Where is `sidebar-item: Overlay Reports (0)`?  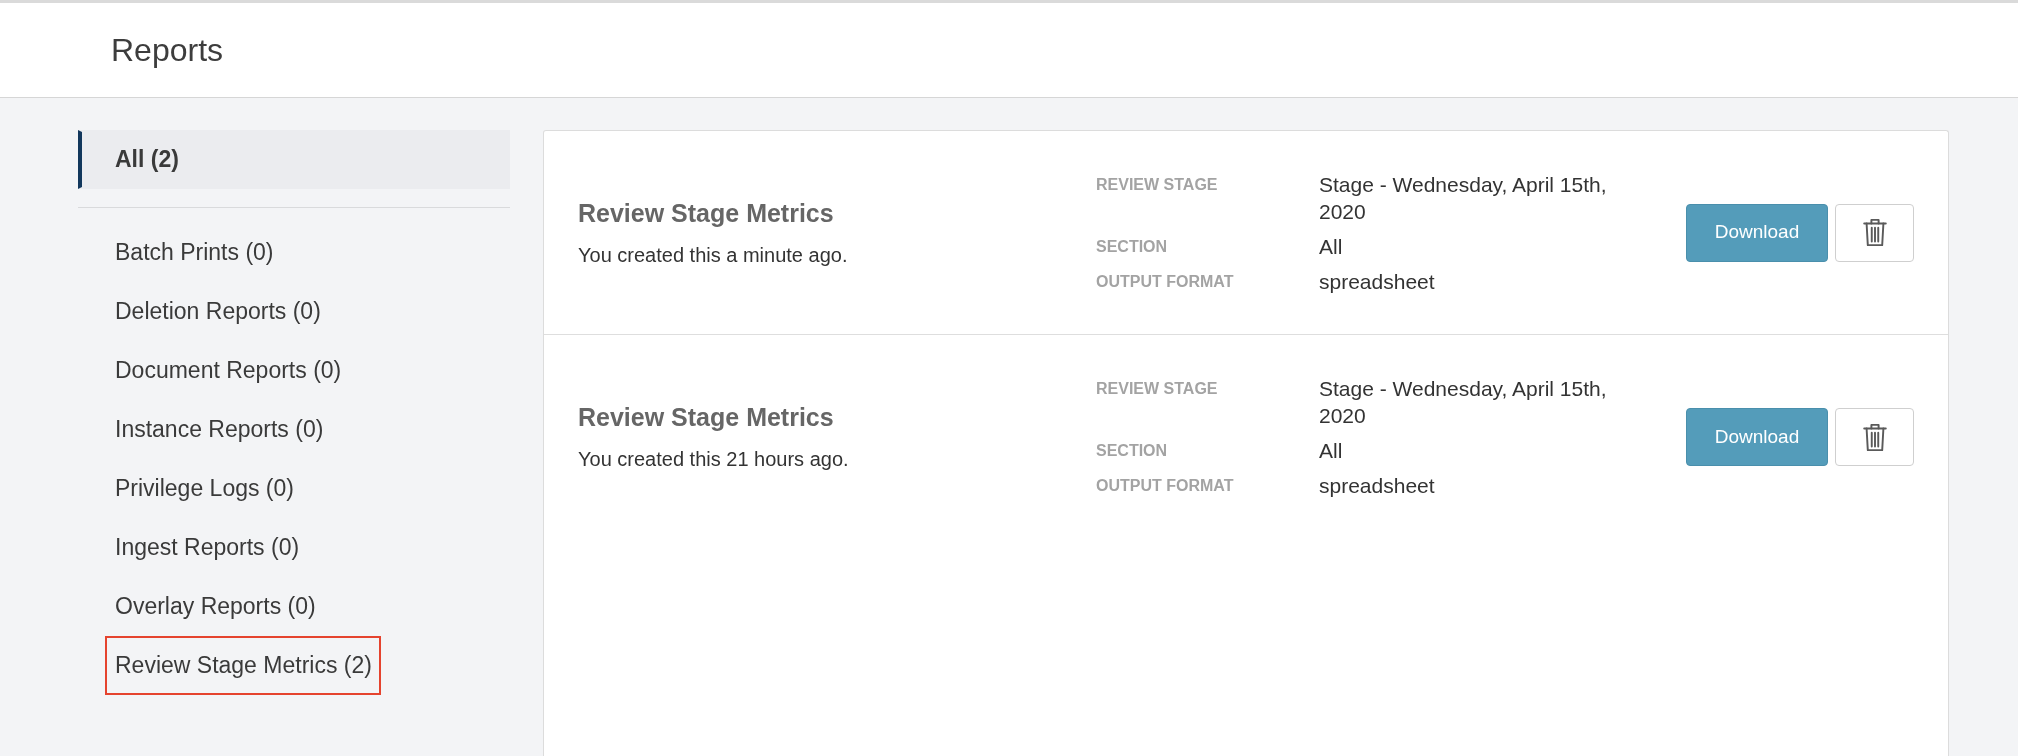
sidebar-item: Overlay Reports (0) is located at coordinates (215, 606).